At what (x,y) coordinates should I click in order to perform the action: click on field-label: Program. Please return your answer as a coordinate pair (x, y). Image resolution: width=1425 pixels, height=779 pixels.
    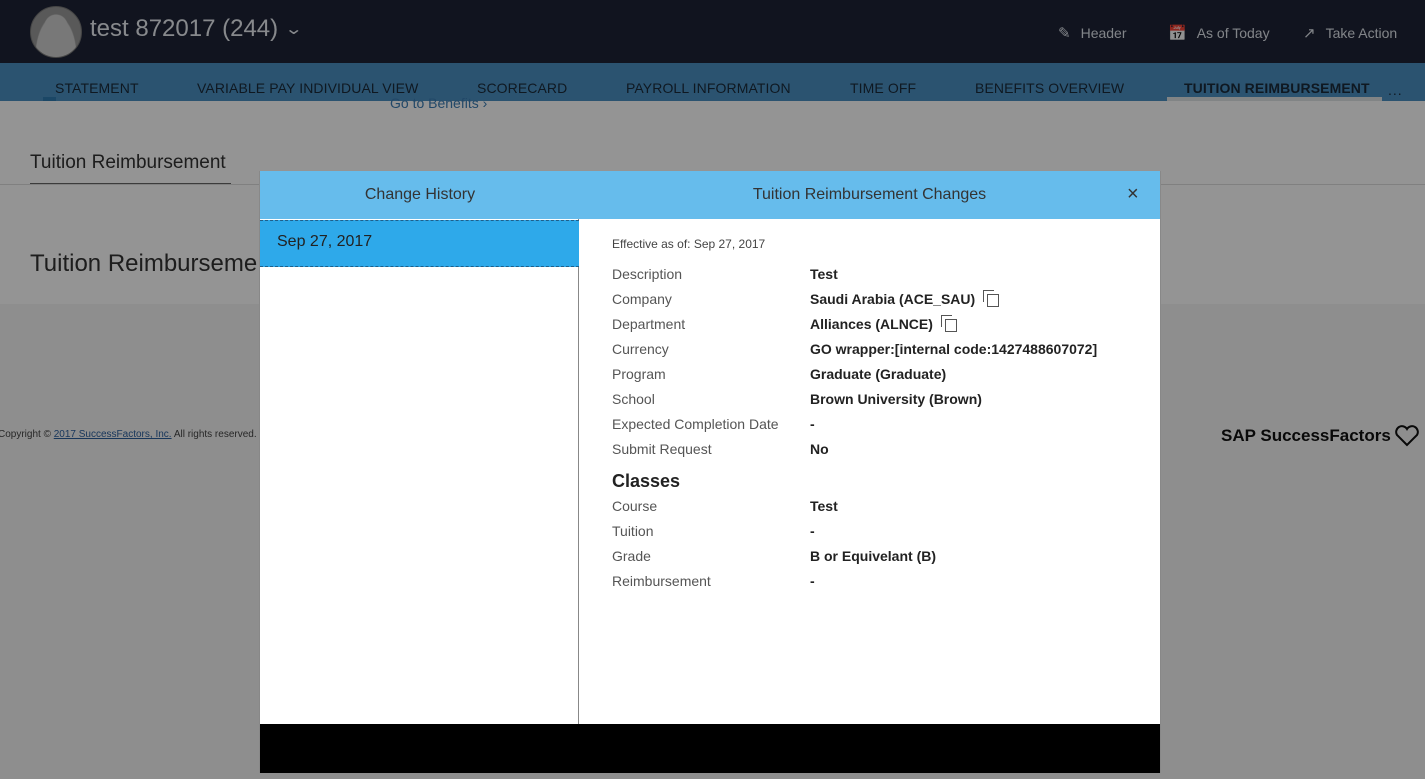
    Looking at the image, I should click on (639, 374).